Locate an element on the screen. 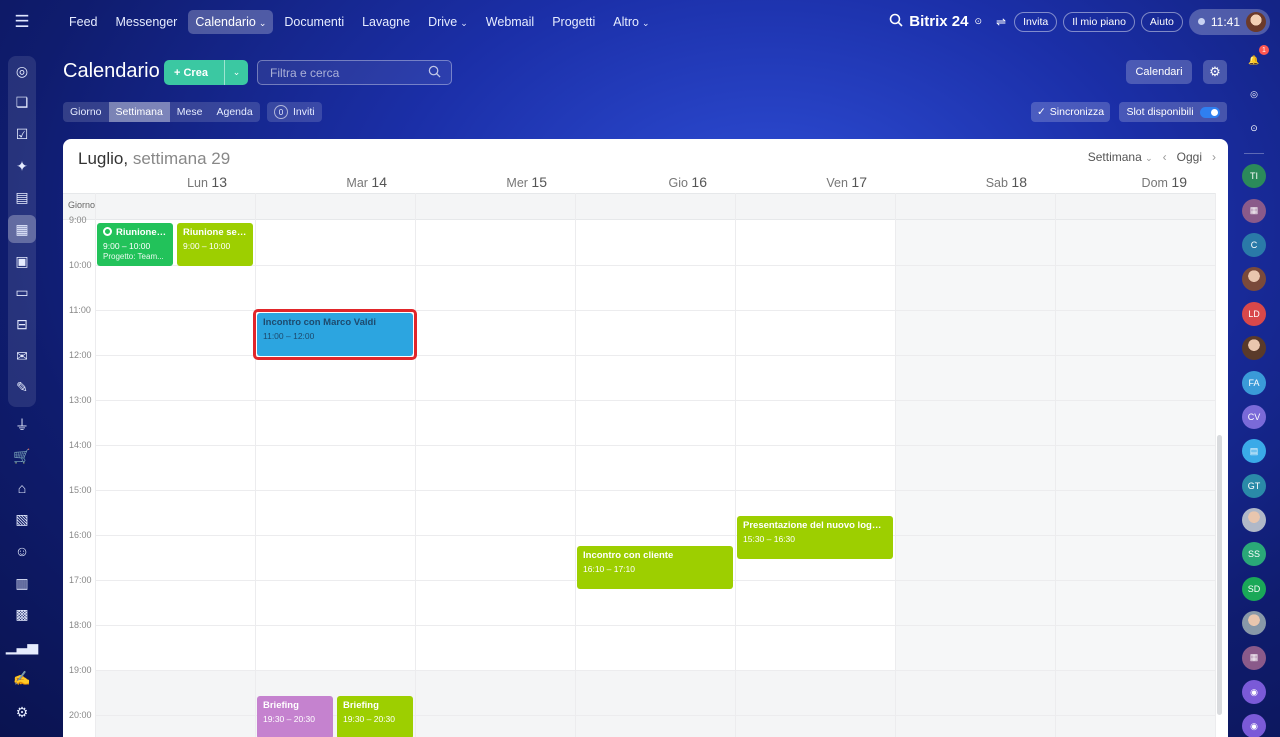 The width and height of the screenshot is (1280, 737). nav-item-documenti: Documenti is located at coordinates (314, 22).